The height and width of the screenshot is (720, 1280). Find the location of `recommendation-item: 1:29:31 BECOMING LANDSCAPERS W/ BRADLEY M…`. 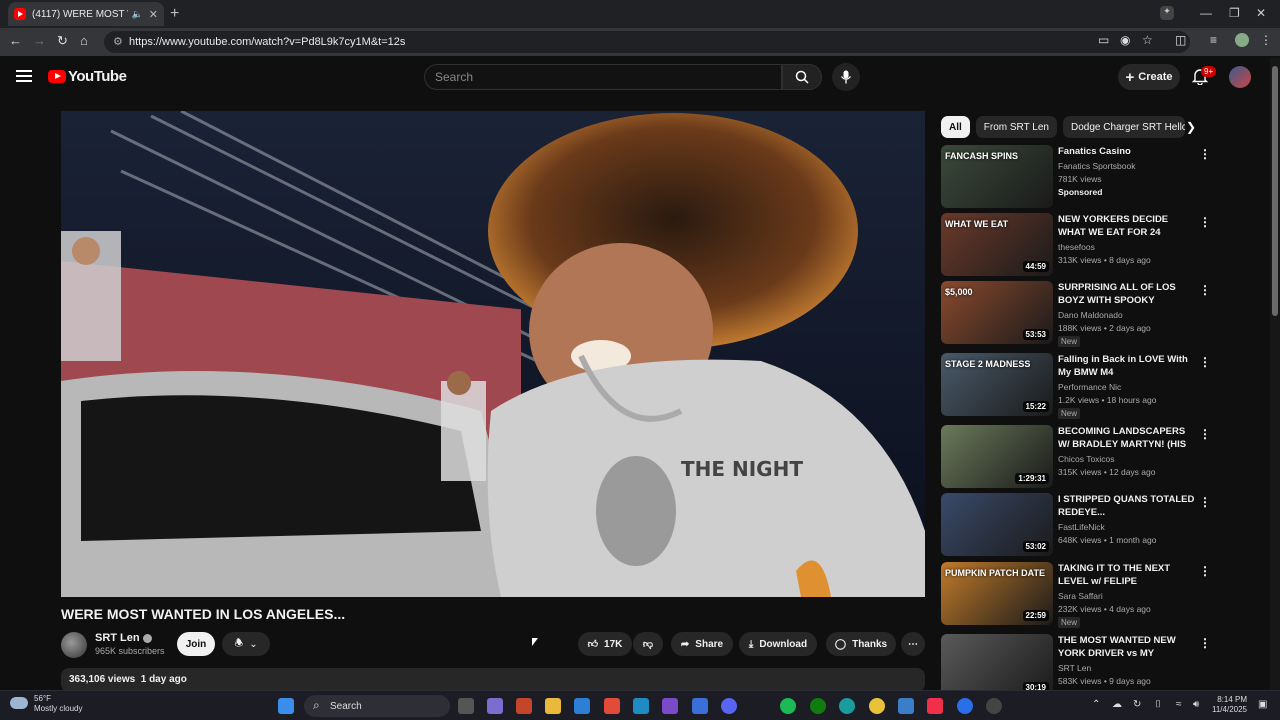

recommendation-item: 1:29:31 BECOMING LANDSCAPERS W/ BRADLEY M… is located at coordinates (1076, 457).